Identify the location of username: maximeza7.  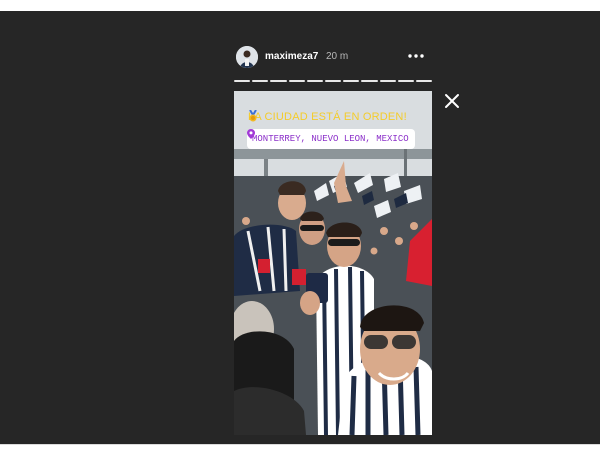
(291, 56).